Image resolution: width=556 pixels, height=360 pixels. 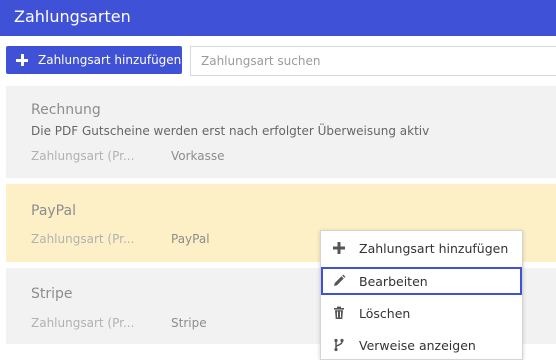 I want to click on add-payment-method-button: Zahlungsart hinzufügen, so click(x=94, y=60).